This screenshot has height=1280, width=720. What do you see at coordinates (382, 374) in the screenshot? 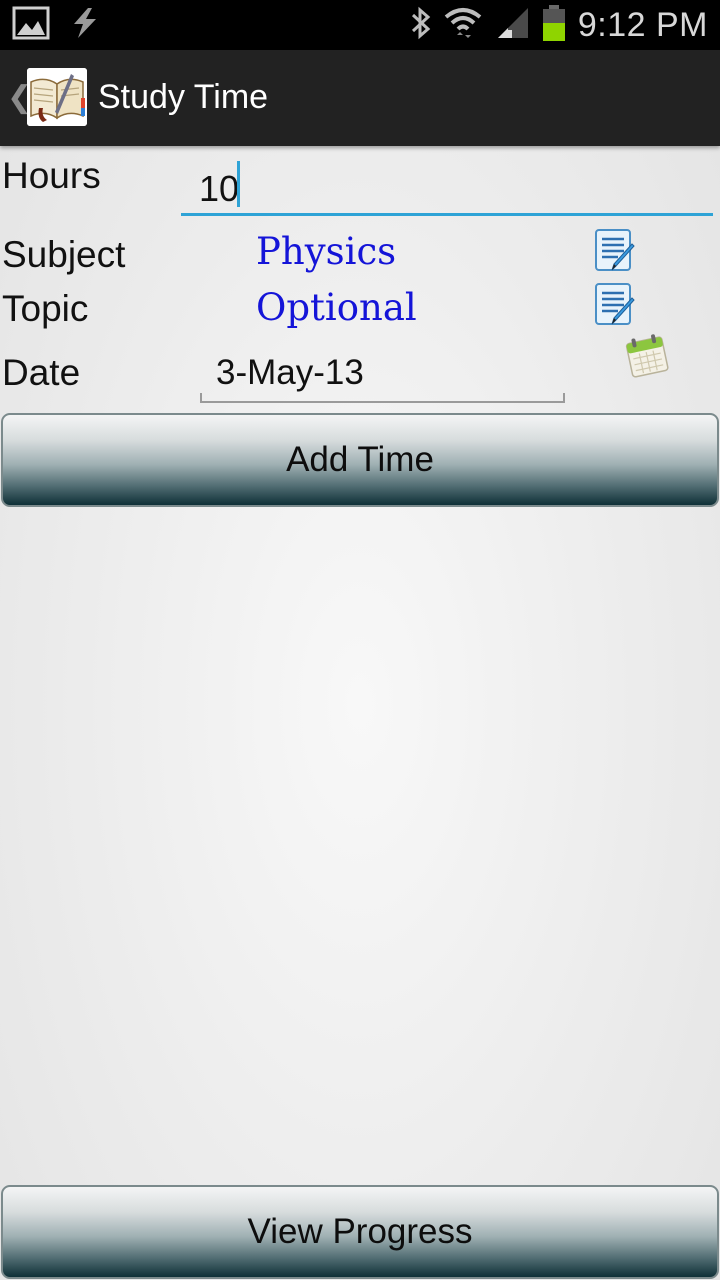
I see `date-field: 3-May-13` at bounding box center [382, 374].